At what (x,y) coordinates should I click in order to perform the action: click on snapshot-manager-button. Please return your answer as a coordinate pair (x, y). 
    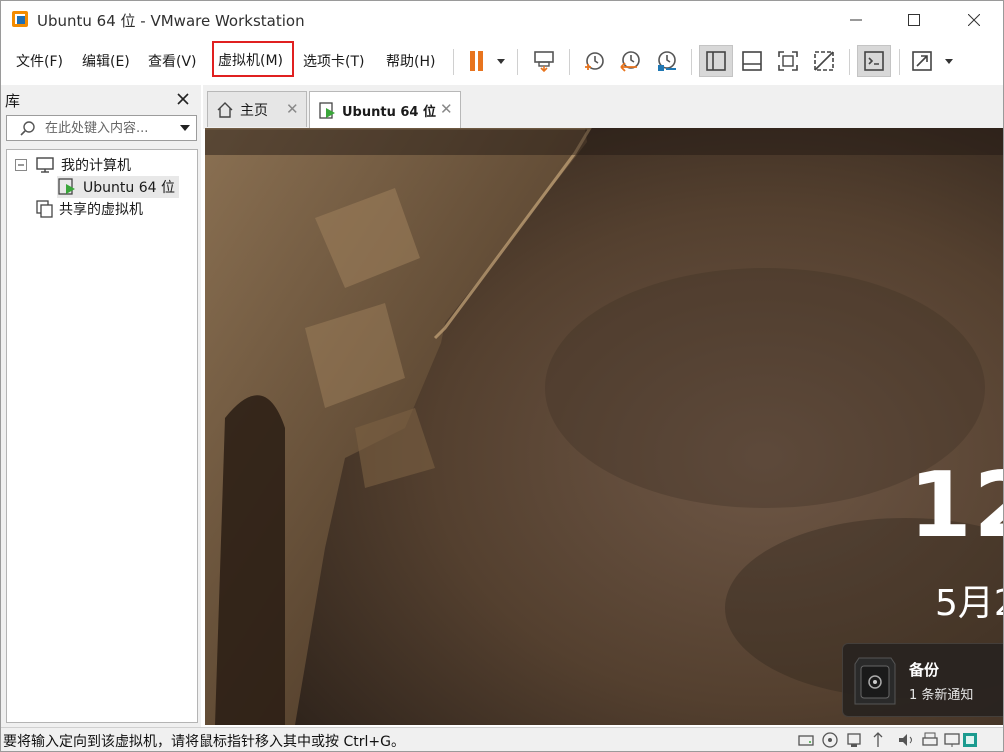
    Looking at the image, I should click on (666, 61).